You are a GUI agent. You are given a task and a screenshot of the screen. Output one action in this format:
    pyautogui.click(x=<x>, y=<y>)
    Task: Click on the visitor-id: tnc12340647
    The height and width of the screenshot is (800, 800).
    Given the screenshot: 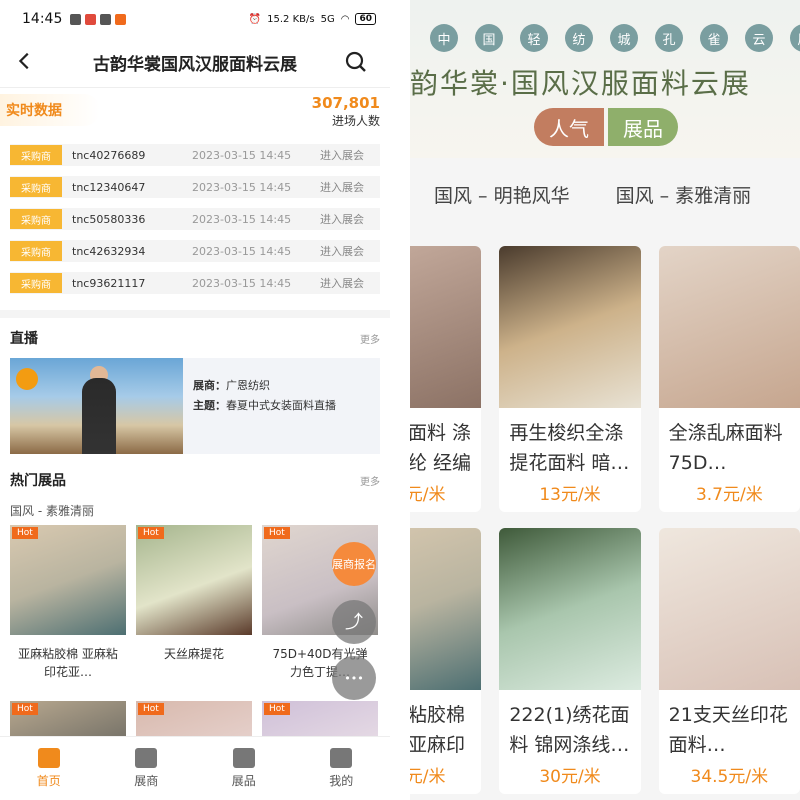 What is the action you would take?
    pyautogui.click(x=109, y=187)
    